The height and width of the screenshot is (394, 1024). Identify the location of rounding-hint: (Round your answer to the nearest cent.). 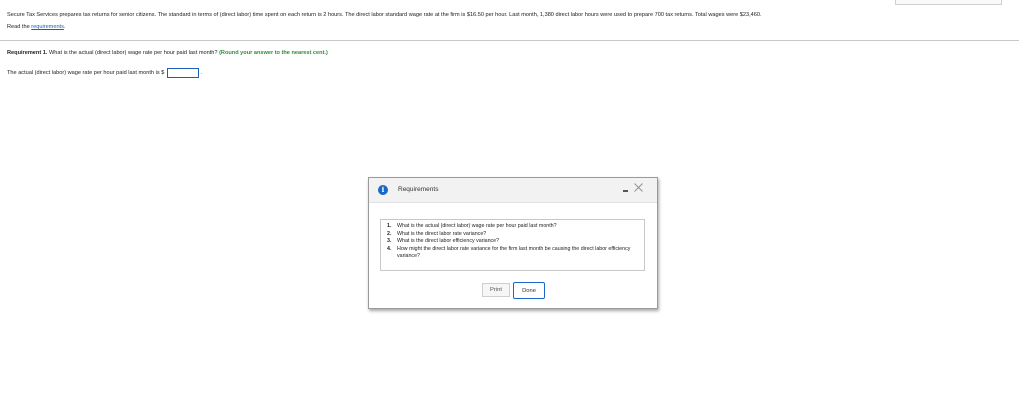
(273, 53).